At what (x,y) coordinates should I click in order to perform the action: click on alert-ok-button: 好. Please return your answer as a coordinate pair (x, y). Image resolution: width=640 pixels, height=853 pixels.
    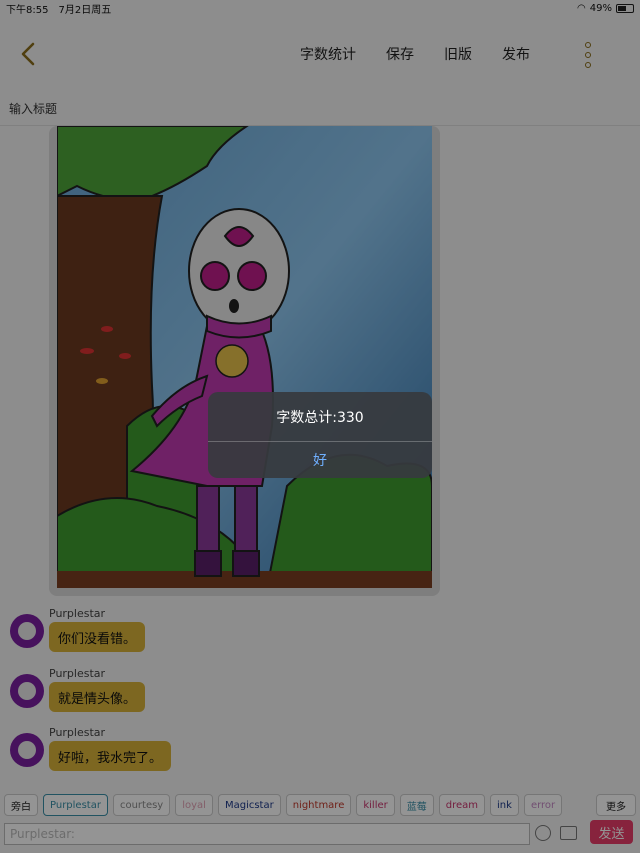
    Looking at the image, I should click on (320, 460).